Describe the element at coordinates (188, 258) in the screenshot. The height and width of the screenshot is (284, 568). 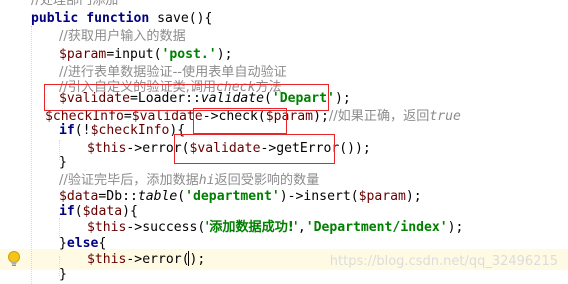
I see `text-caret` at that location.